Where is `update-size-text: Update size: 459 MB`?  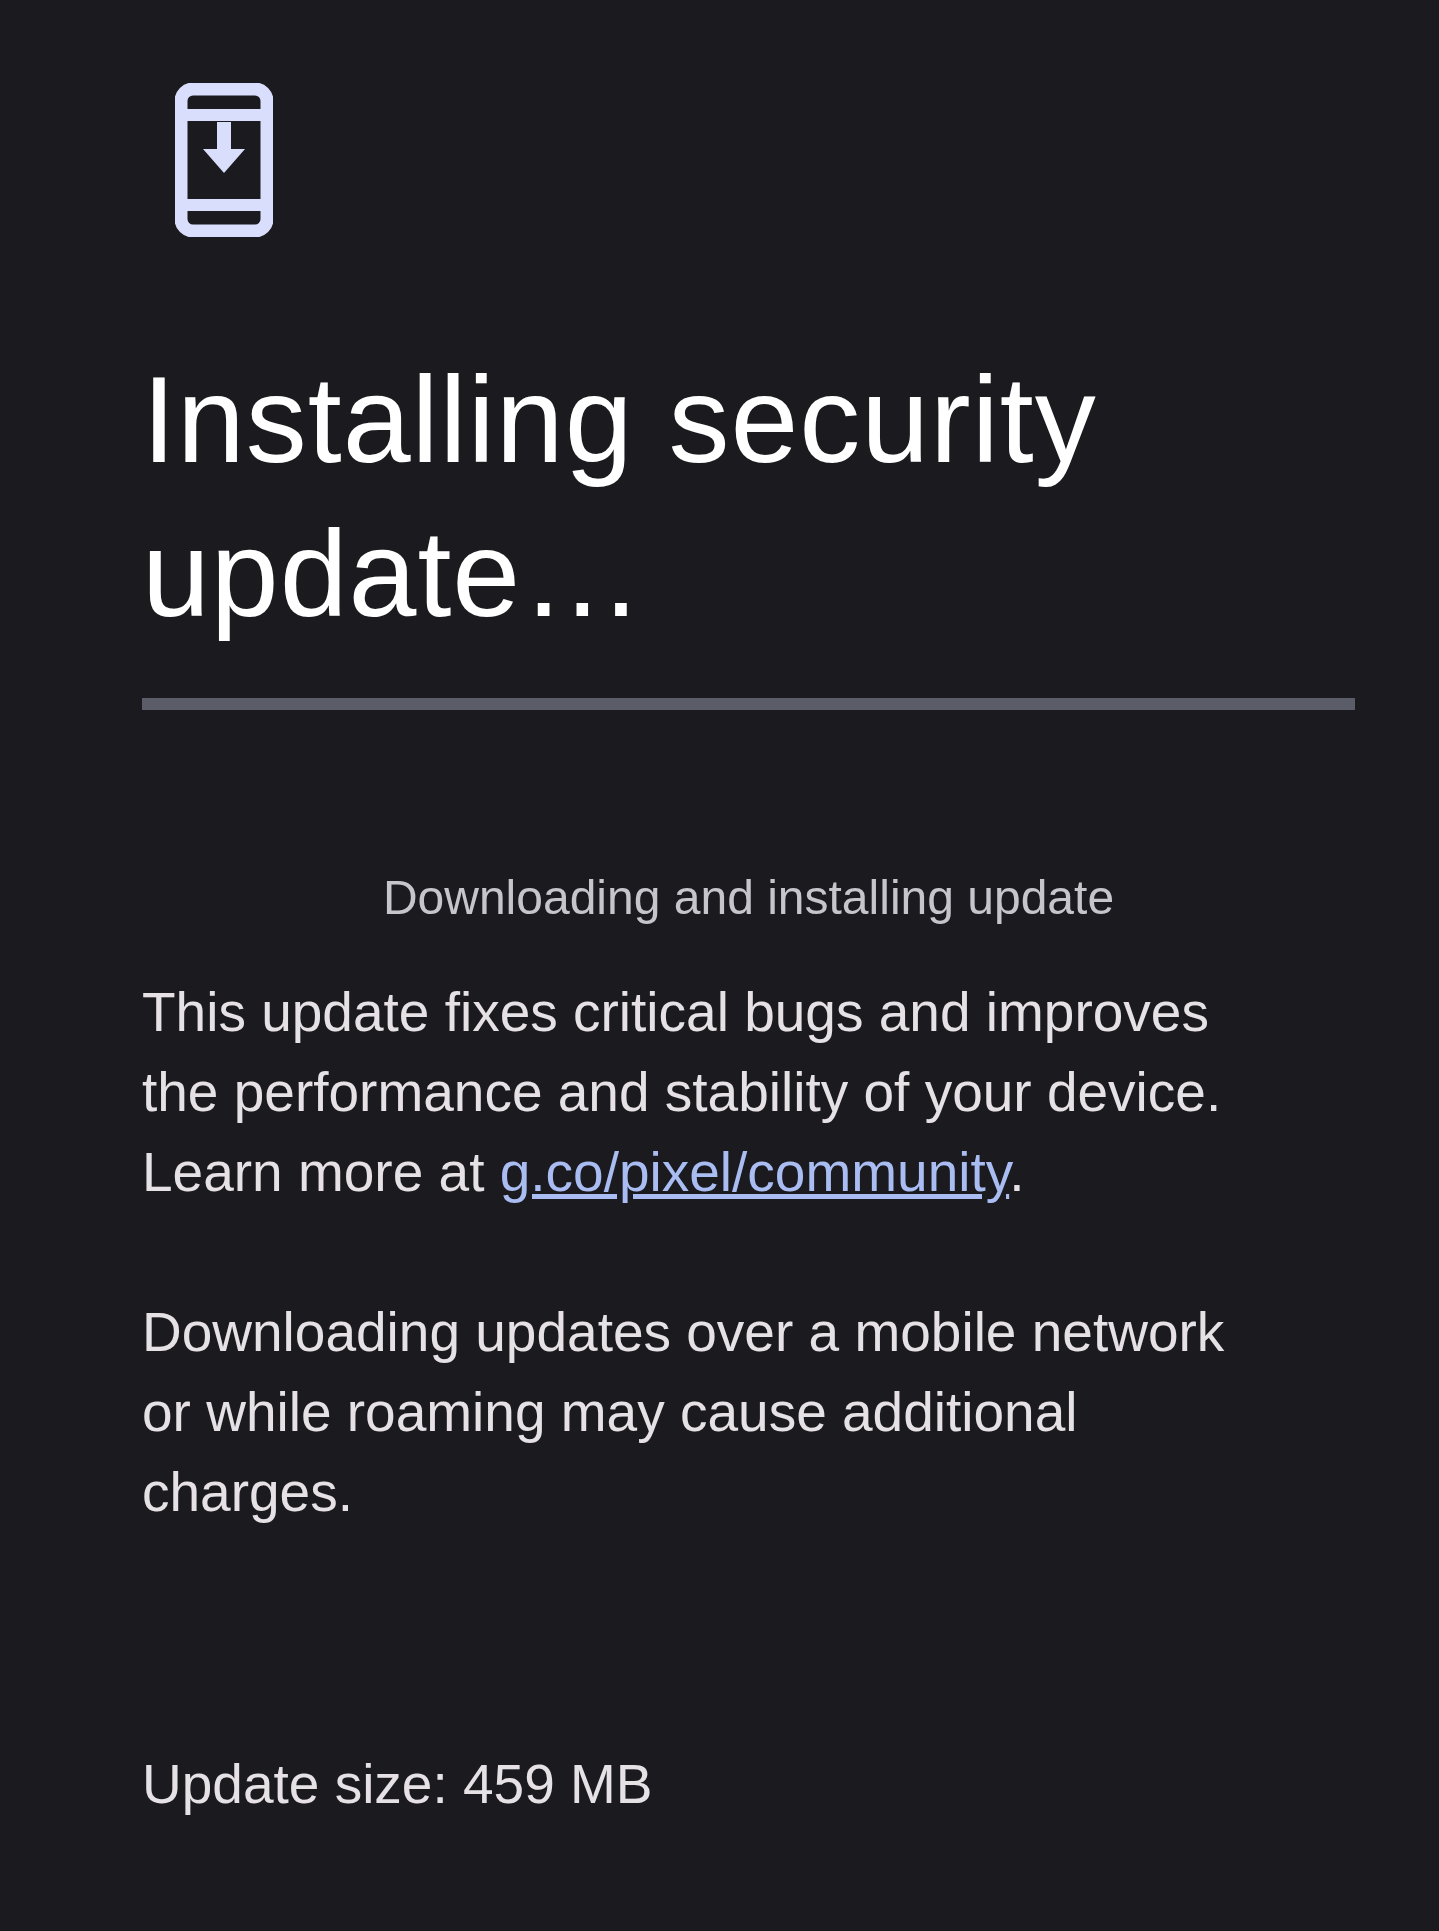
update-size-text: Update size: 459 MB is located at coordinates (398, 1784).